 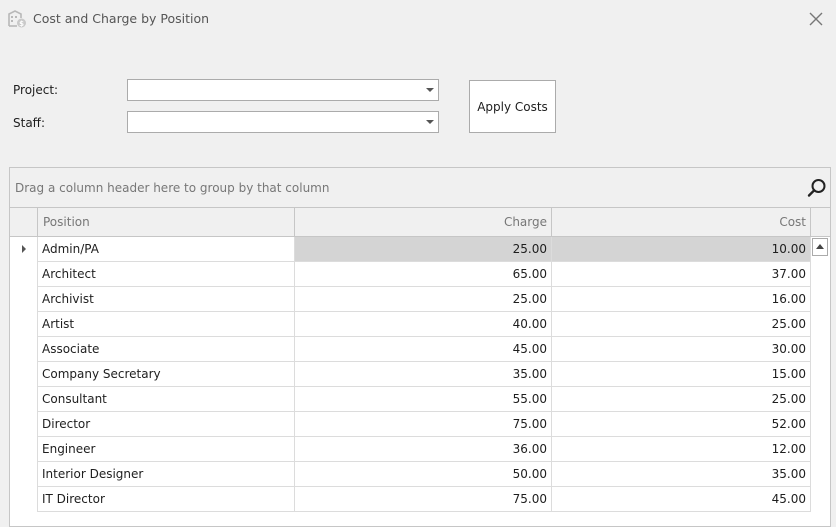 What do you see at coordinates (681, 499) in the screenshot?
I see `cell-cost: 45.00` at bounding box center [681, 499].